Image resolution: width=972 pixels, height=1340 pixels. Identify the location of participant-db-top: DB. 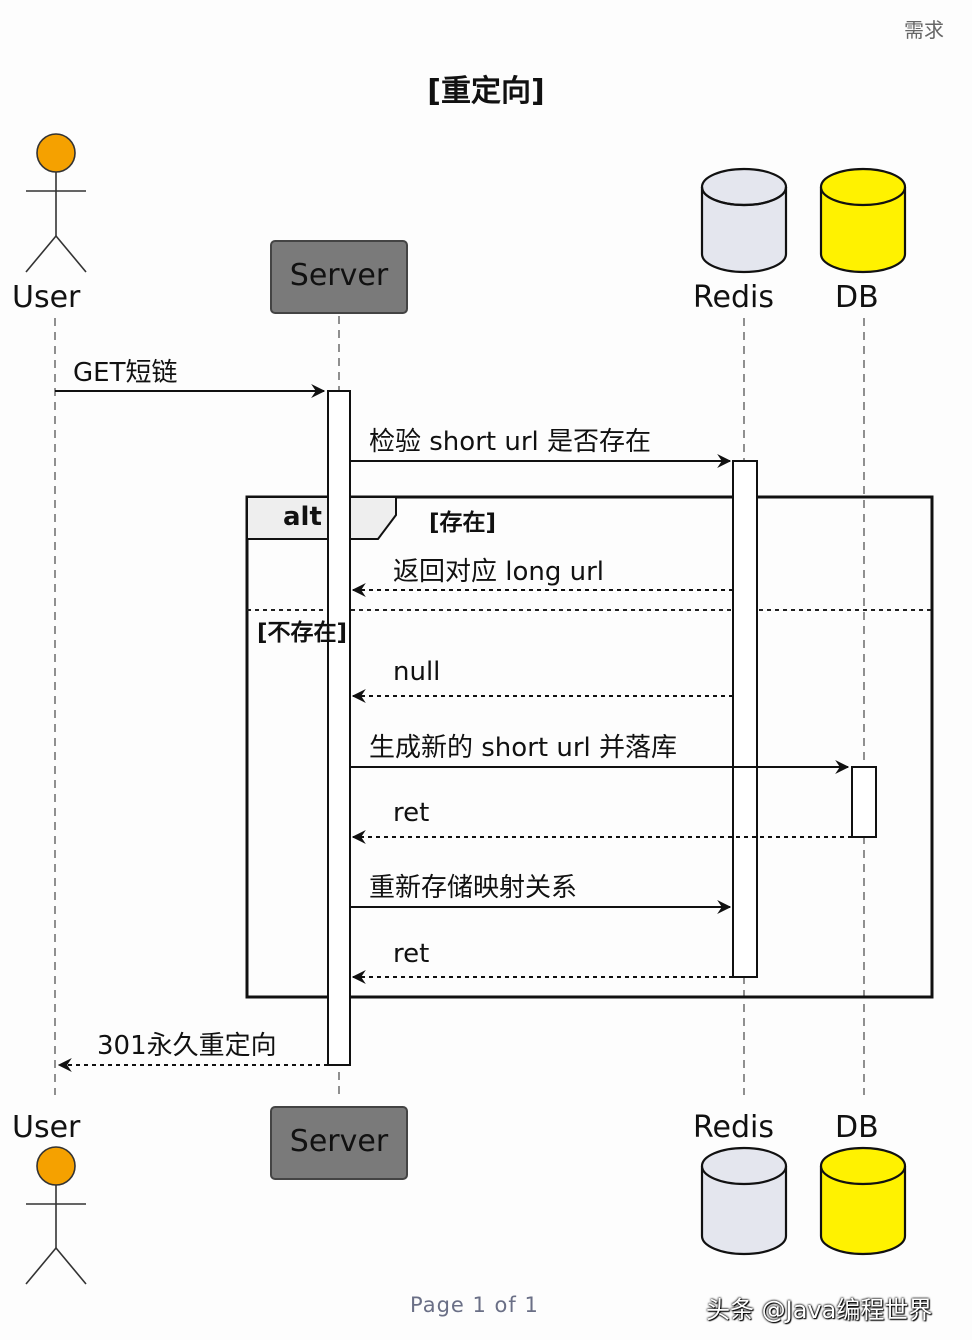
(857, 297).